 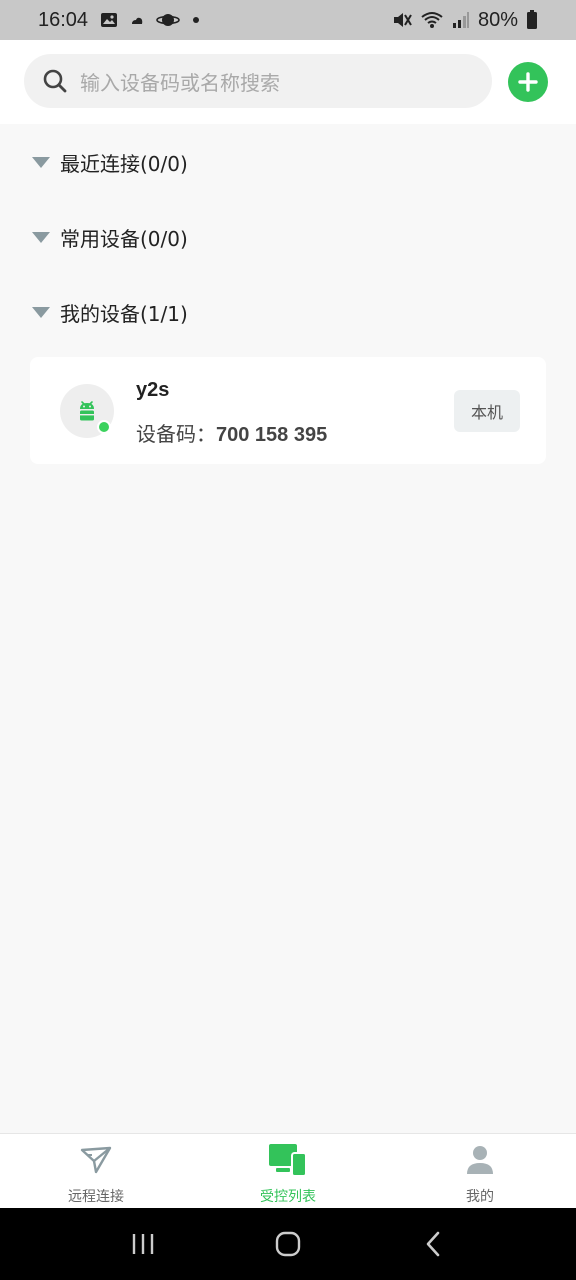 I want to click on device-code-value: 700 158 395, so click(x=272, y=435).